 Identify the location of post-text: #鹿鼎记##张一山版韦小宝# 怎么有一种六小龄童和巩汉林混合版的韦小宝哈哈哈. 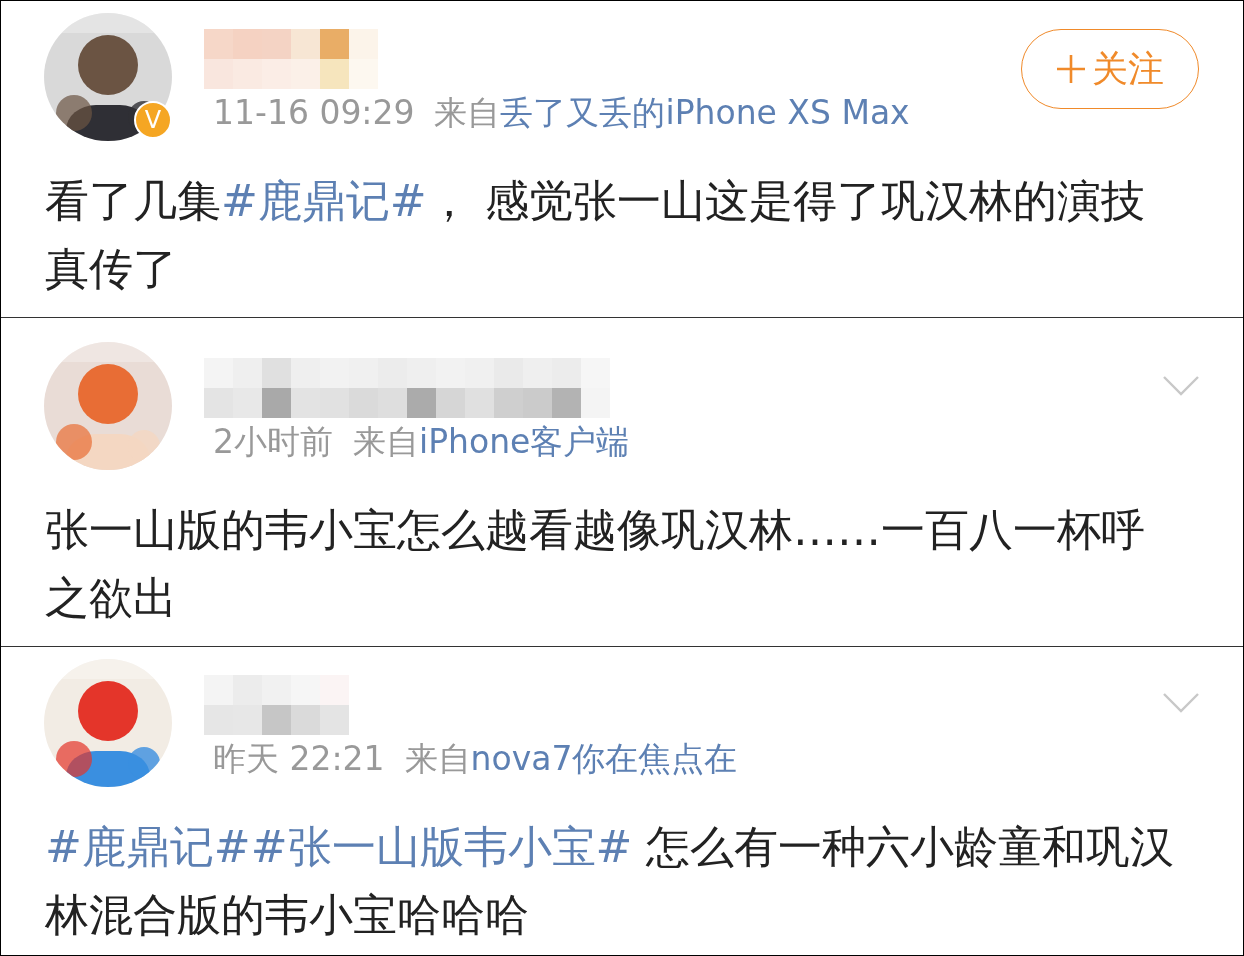
(610, 881).